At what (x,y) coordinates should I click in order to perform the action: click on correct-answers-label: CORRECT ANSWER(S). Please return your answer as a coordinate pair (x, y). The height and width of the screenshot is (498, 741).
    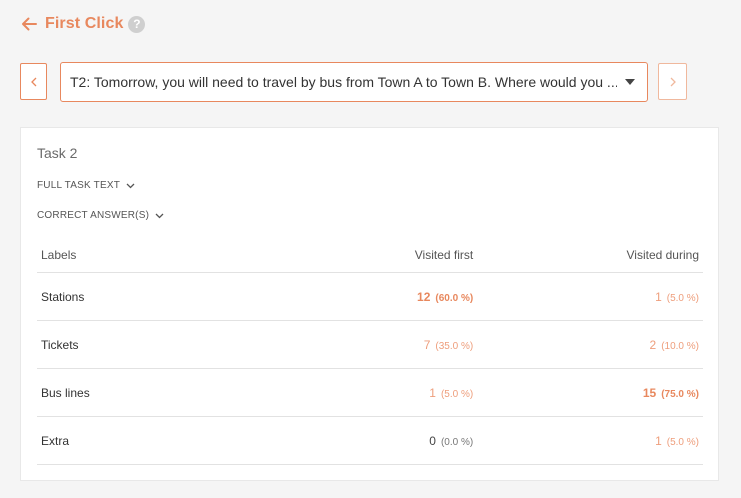
    Looking at the image, I should click on (93, 215).